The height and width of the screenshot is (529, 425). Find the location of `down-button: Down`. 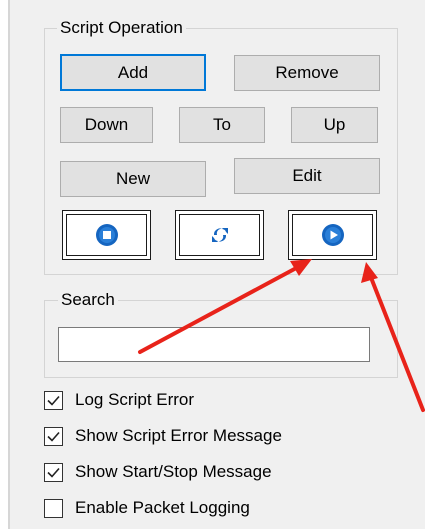

down-button: Down is located at coordinates (106, 125).